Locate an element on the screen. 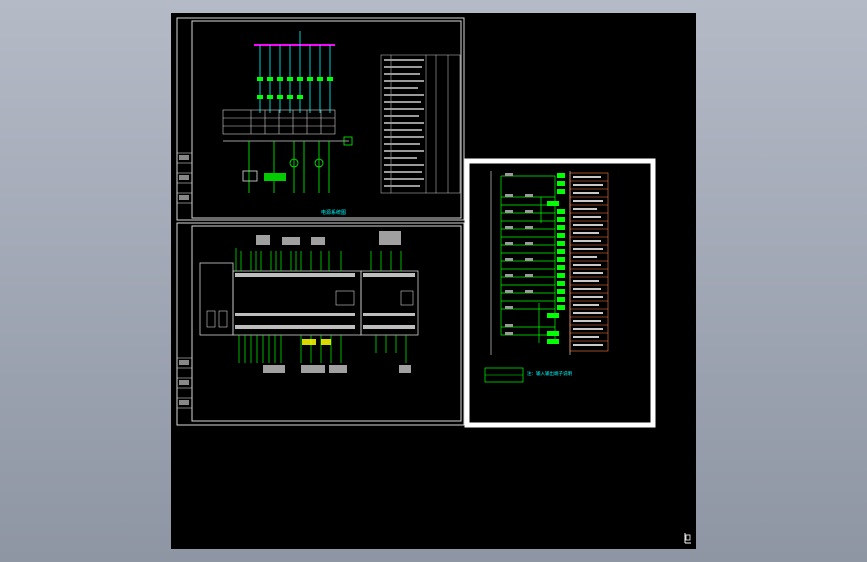 The image size is (867, 562). sheet-plc-wiring is located at coordinates (320, 324).